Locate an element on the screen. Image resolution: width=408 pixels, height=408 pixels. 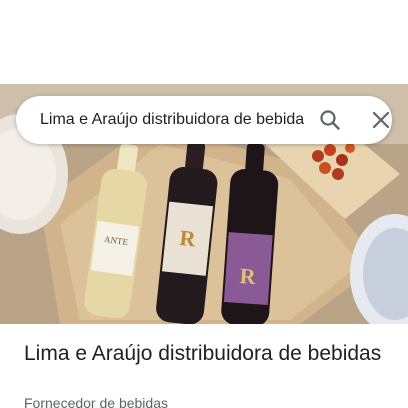
close-icon is located at coordinates (381, 120).